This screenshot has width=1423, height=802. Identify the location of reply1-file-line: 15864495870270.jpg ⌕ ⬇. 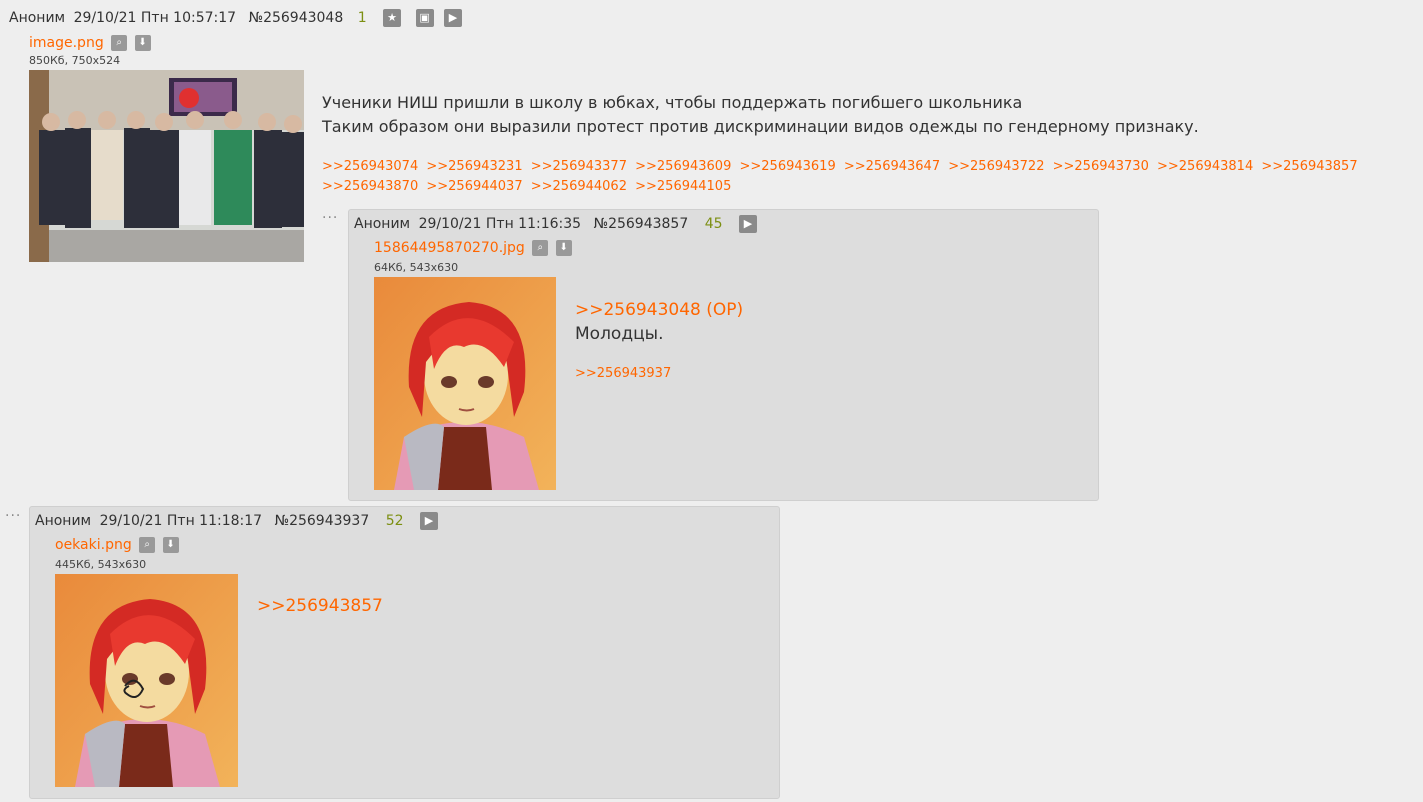
(473, 248).